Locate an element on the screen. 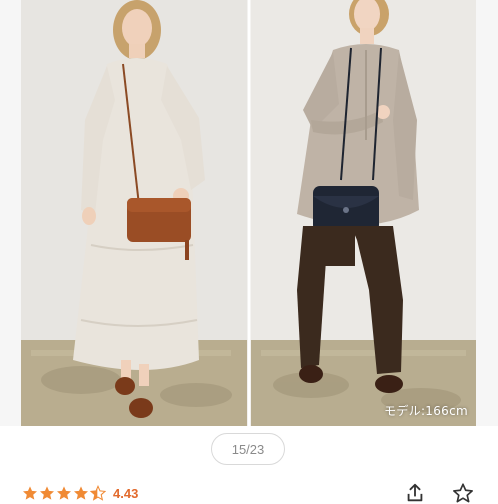 The image size is (498, 504). carousel-edge-right is located at coordinates (487, 213).